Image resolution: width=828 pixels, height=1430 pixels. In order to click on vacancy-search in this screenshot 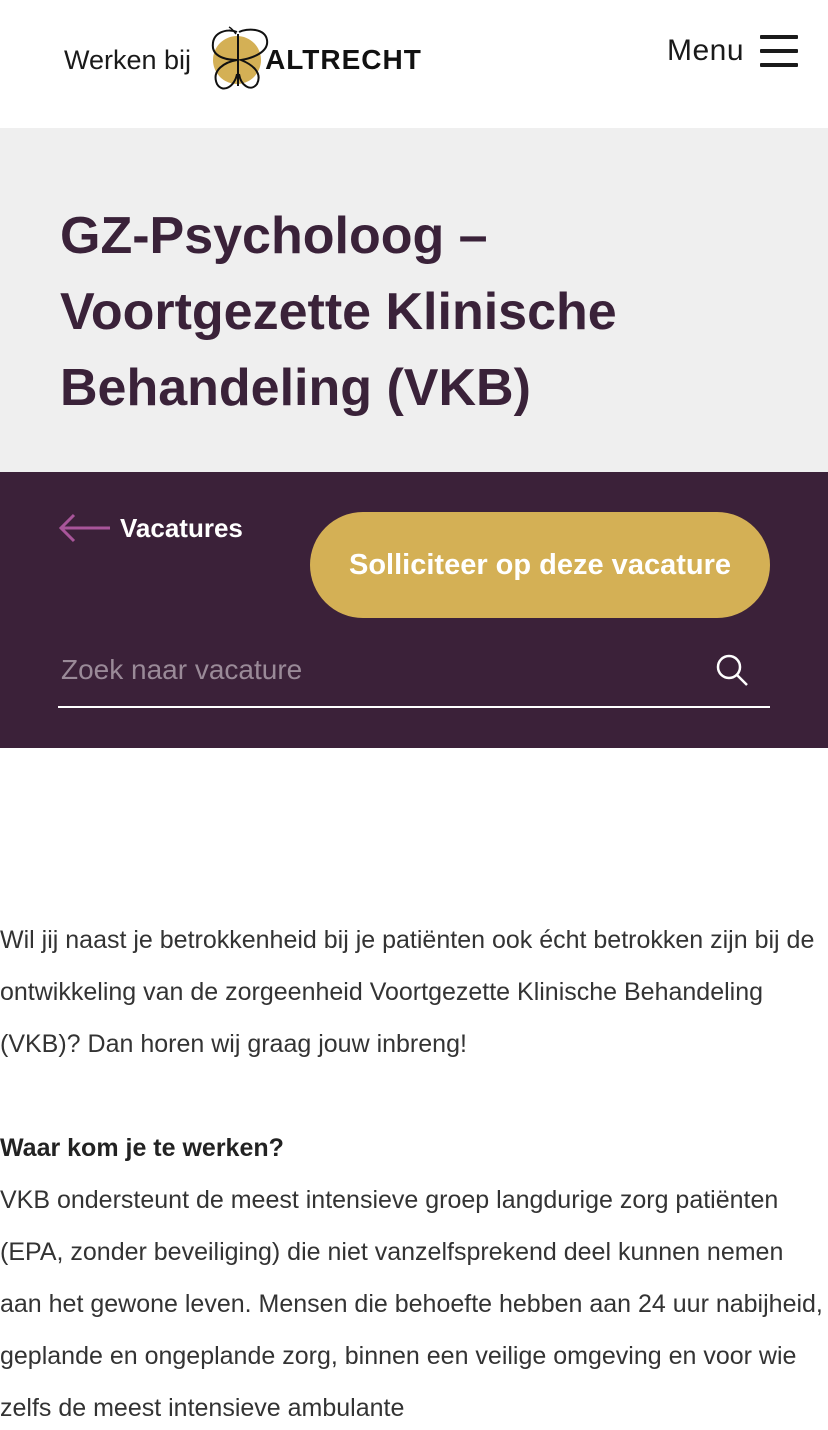, I will do `click(414, 671)`.